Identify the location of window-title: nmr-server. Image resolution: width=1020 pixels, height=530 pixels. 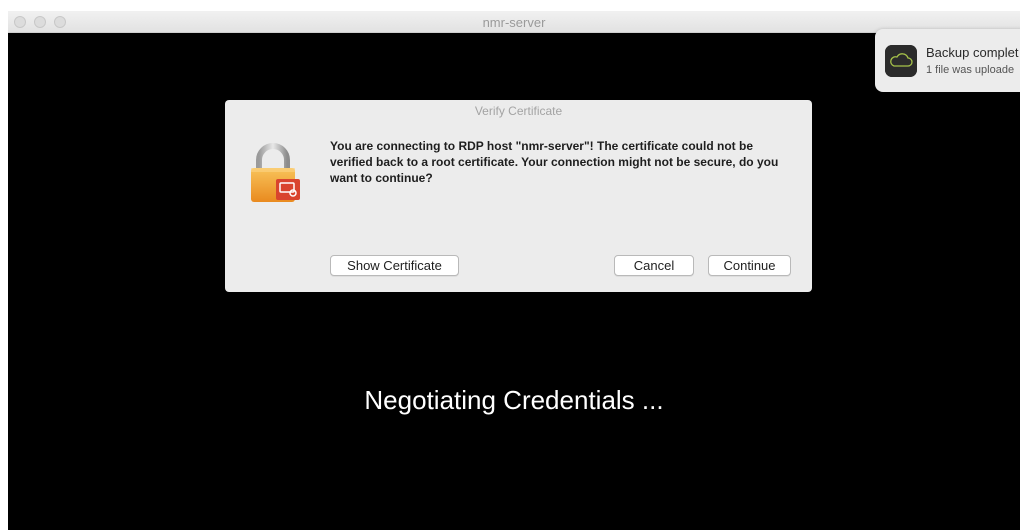
(514, 22).